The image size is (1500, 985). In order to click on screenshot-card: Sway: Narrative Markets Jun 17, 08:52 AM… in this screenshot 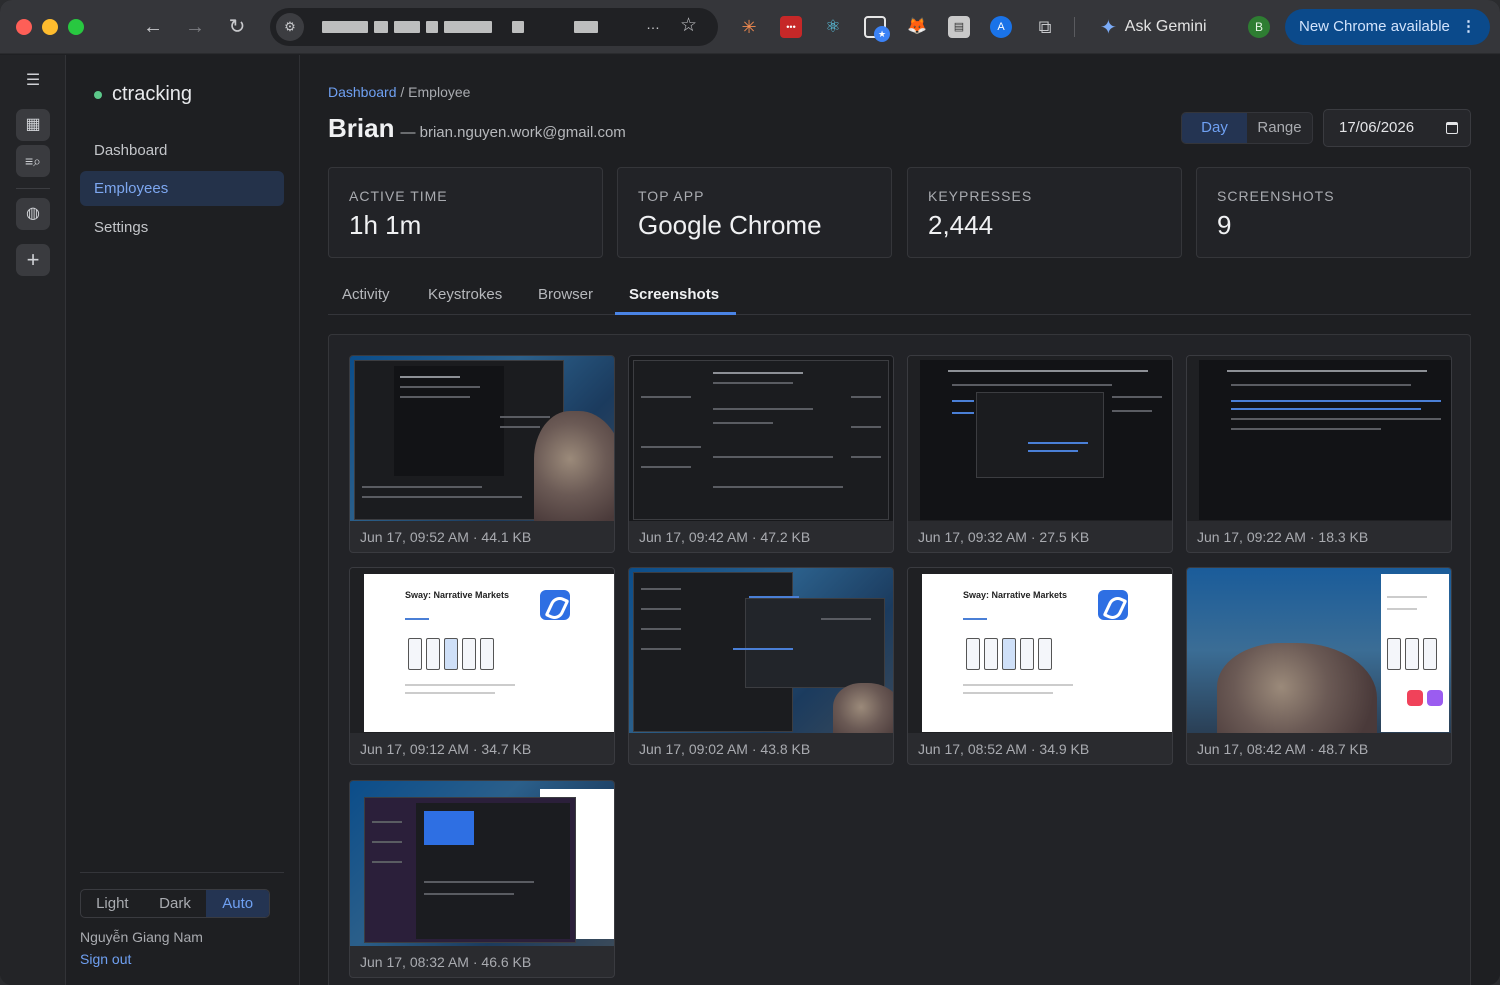, I will do `click(1040, 666)`.